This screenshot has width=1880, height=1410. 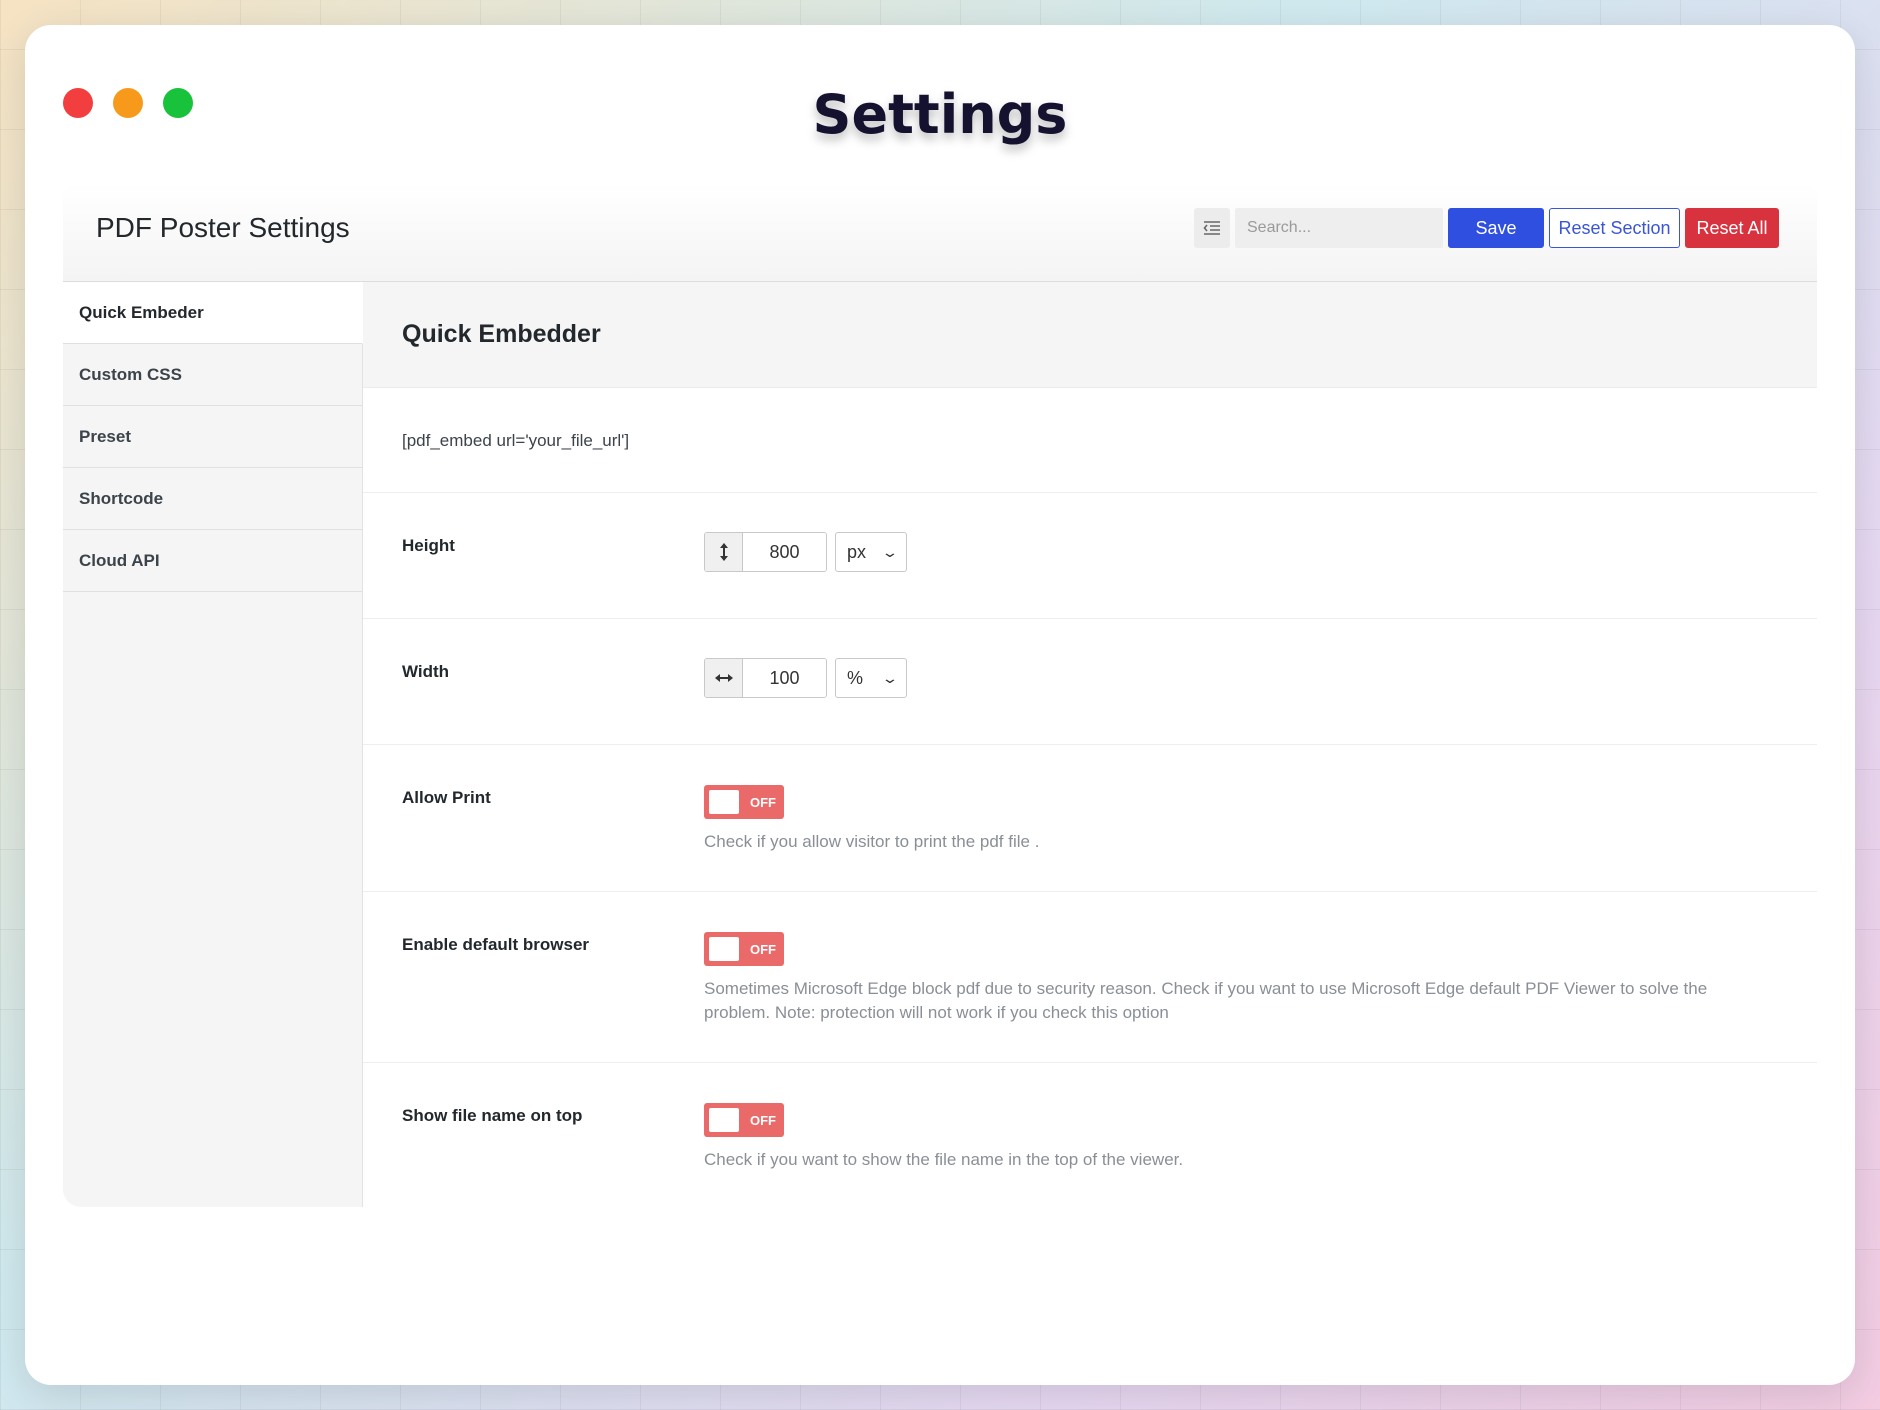 I want to click on default-browser-label: Enable default browser, so click(x=496, y=944).